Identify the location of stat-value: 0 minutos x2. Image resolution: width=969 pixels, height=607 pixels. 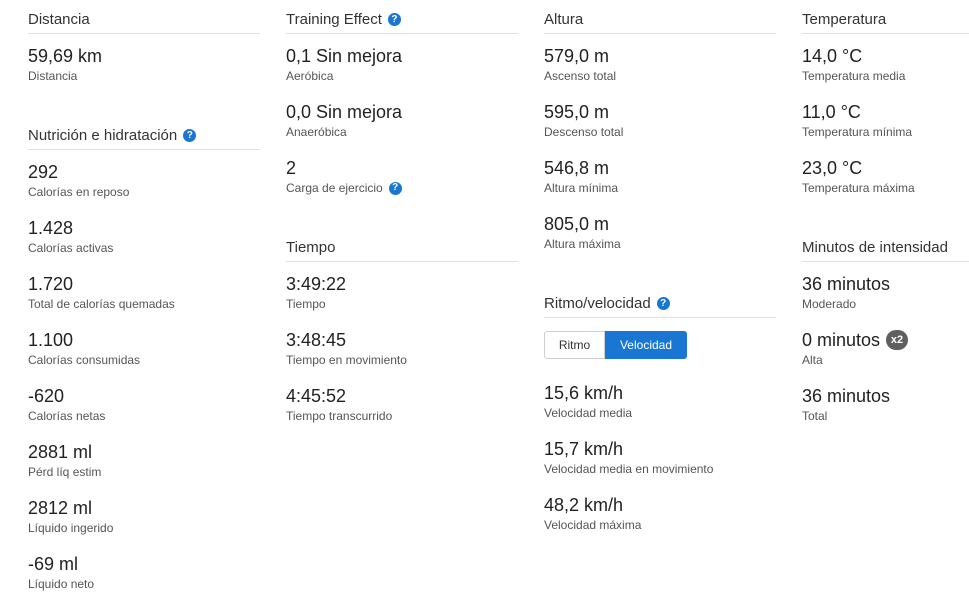
(885, 340).